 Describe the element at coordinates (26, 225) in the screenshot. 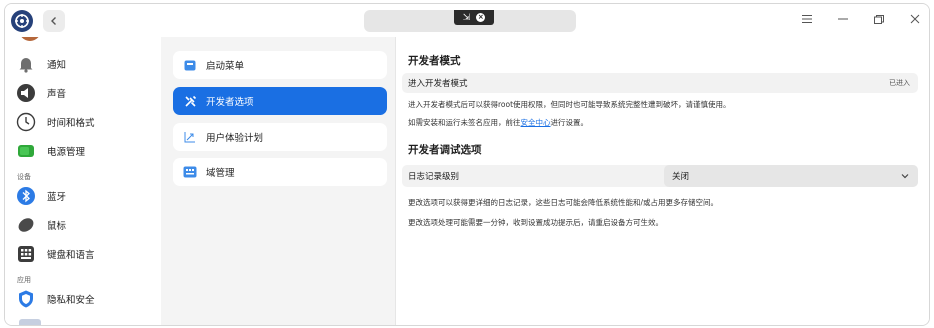

I see `mouse-icon` at that location.